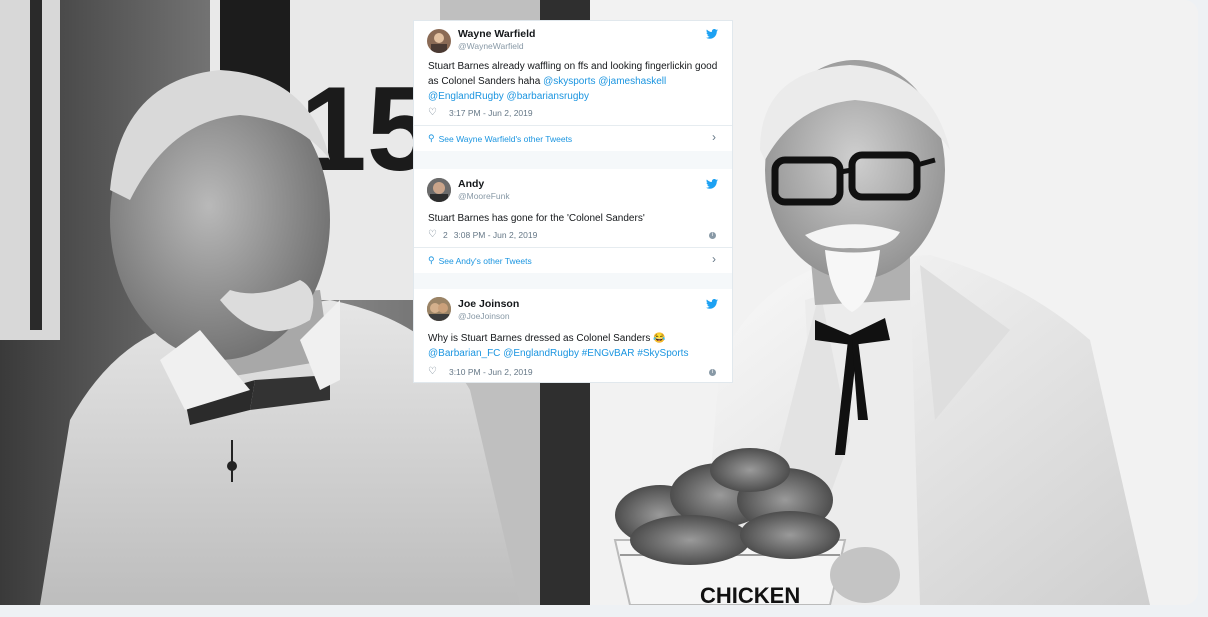 The width and height of the screenshot is (1208, 617). What do you see at coordinates (488, 304) in the screenshot?
I see `tweet-author: Joe Joinson` at bounding box center [488, 304].